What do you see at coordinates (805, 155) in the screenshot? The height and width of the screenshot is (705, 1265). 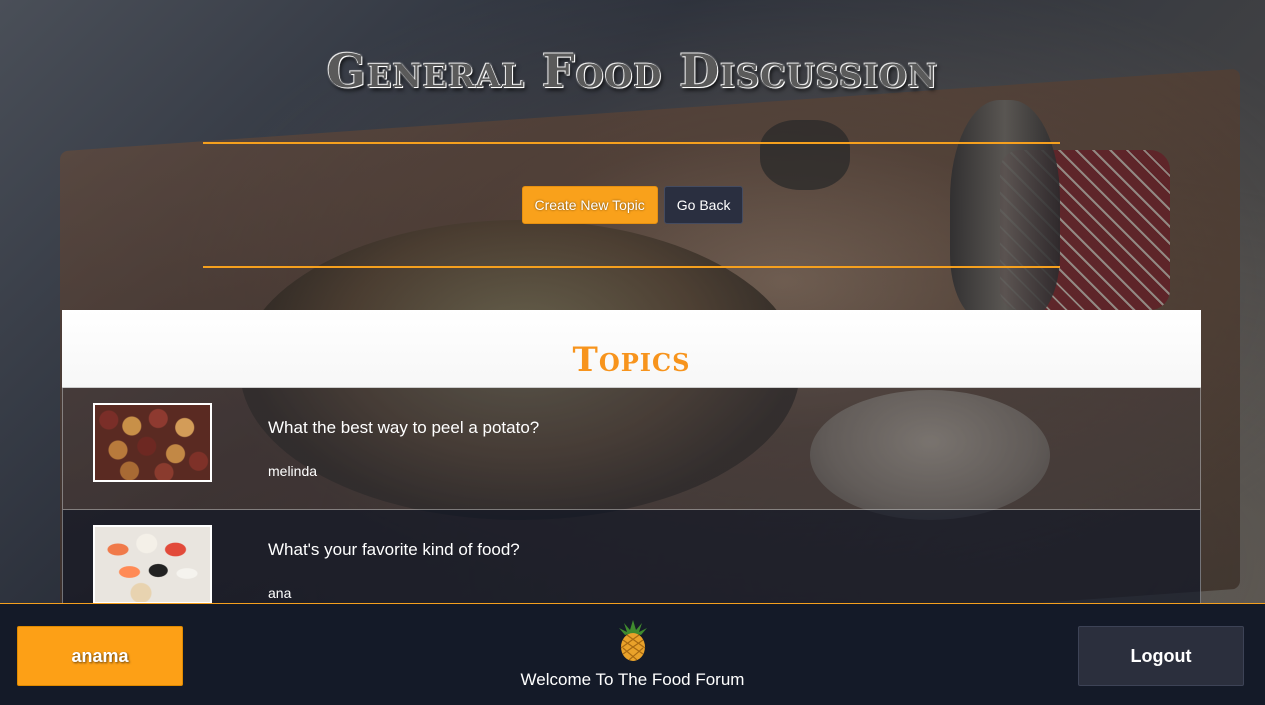 I see `background-cup` at bounding box center [805, 155].